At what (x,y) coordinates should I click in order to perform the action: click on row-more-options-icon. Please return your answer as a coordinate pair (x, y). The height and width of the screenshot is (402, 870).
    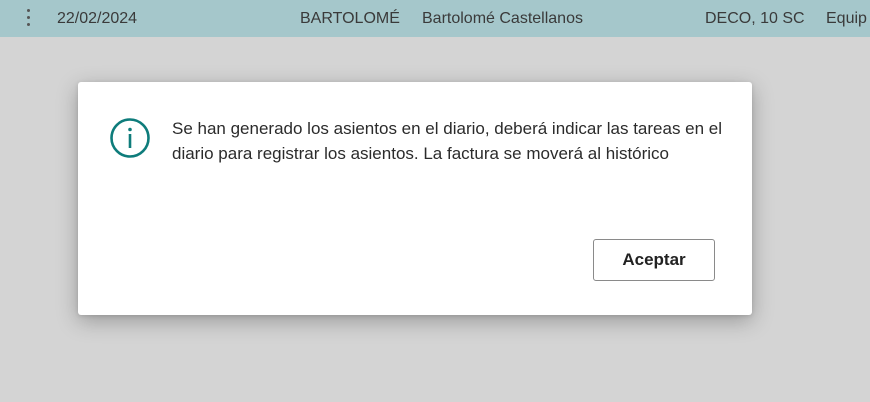
    Looking at the image, I should click on (29, 18).